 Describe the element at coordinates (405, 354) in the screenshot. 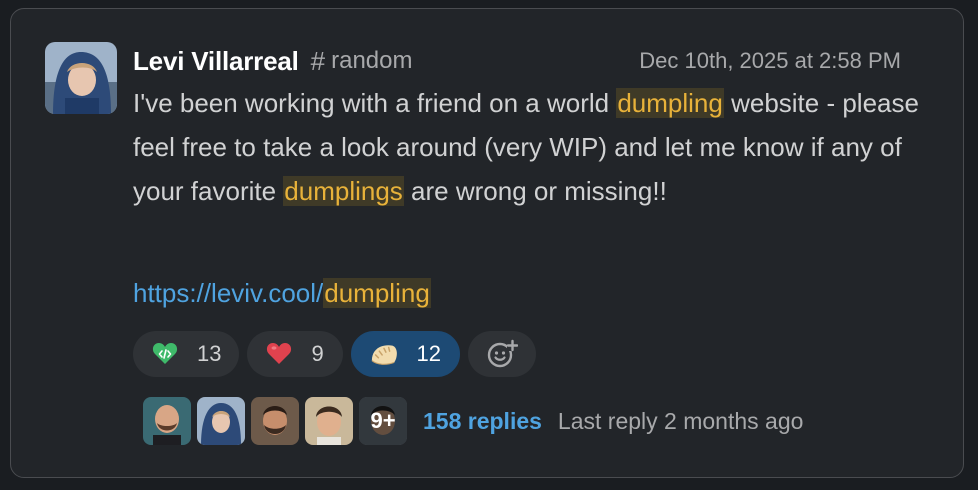

I see `reaction-dumpling: 12` at that location.